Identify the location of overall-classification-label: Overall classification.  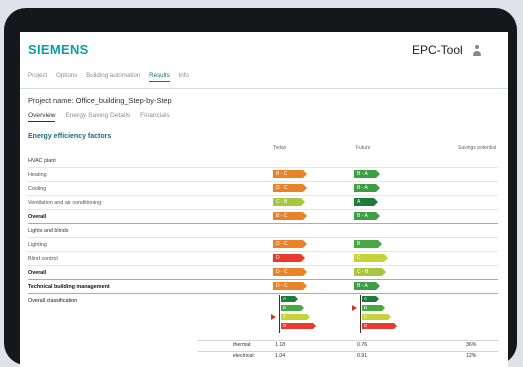
(53, 301).